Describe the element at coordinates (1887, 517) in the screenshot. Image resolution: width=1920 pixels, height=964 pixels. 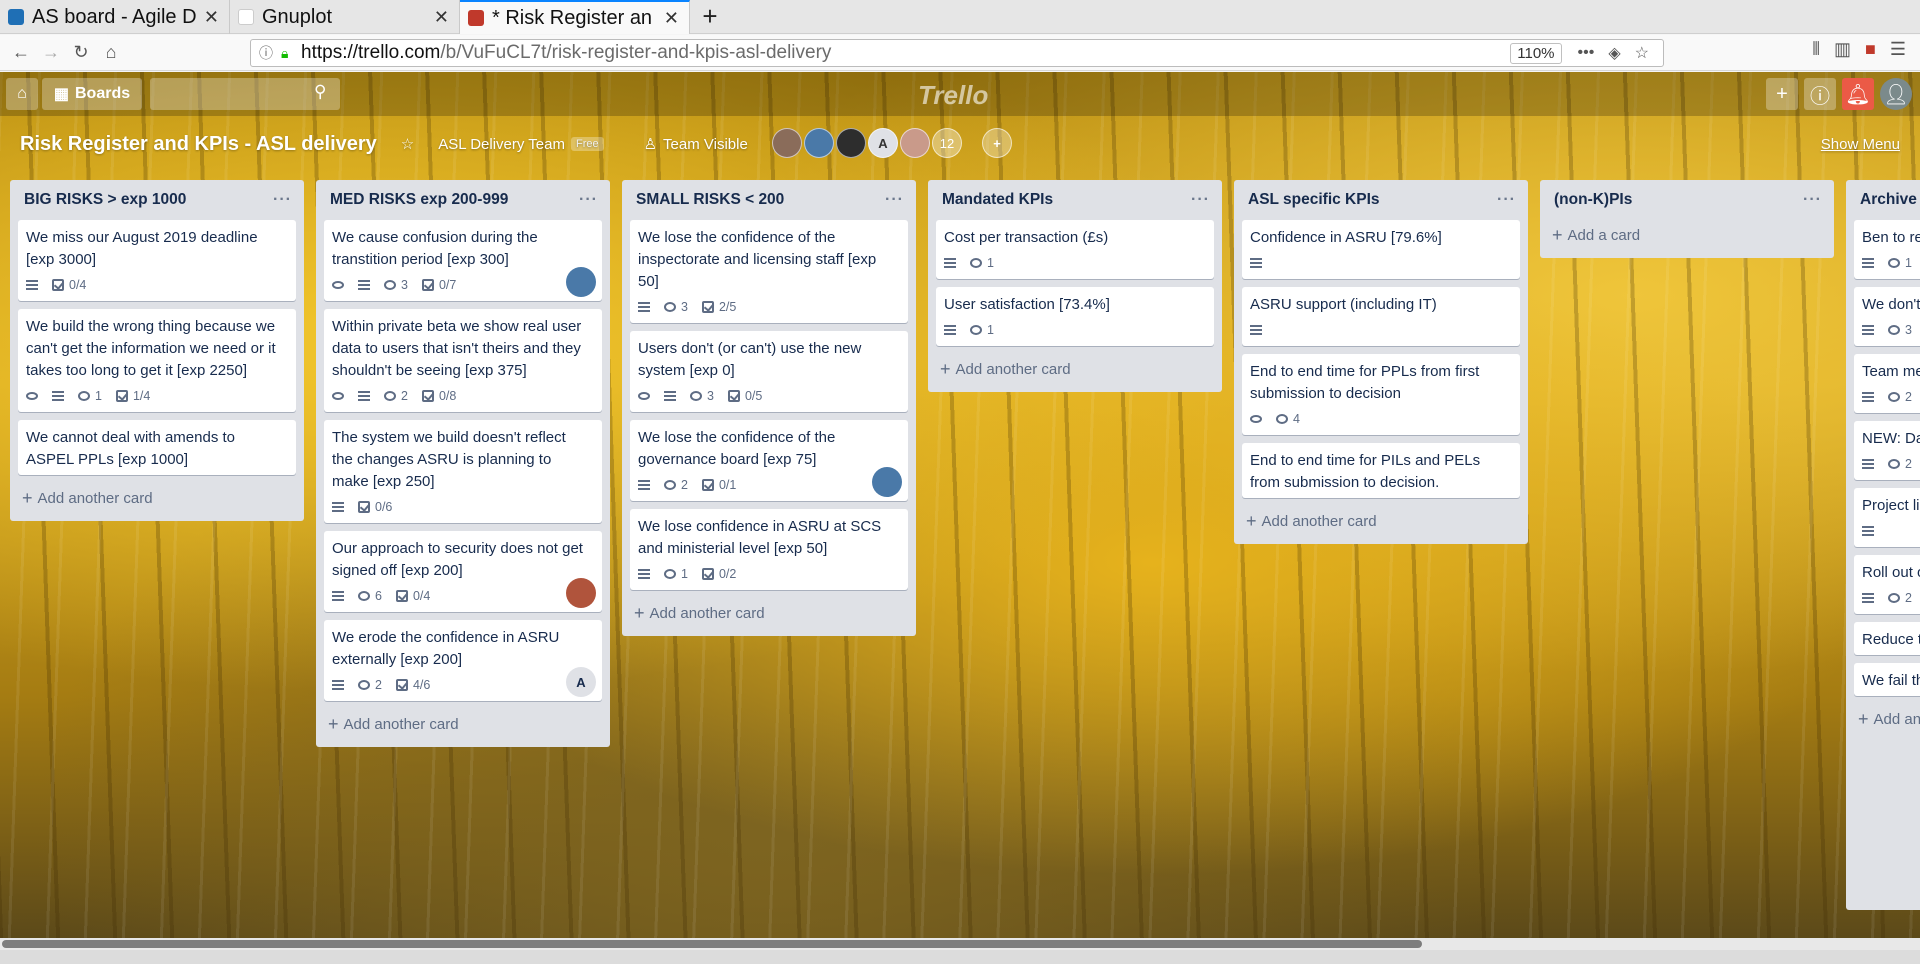
I see `card: Project lic` at that location.